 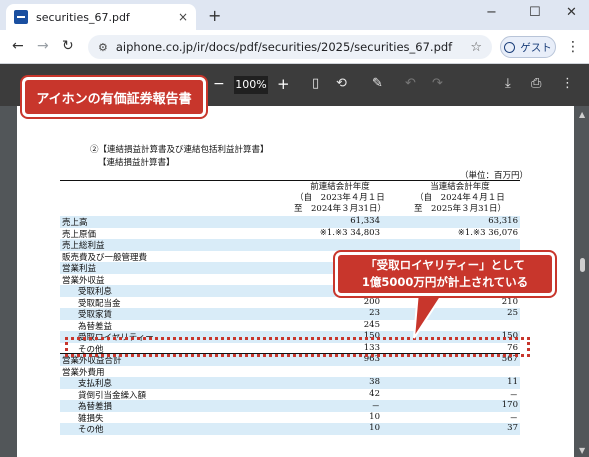 I want to click on row-value-prev: －, so click(x=375, y=407).